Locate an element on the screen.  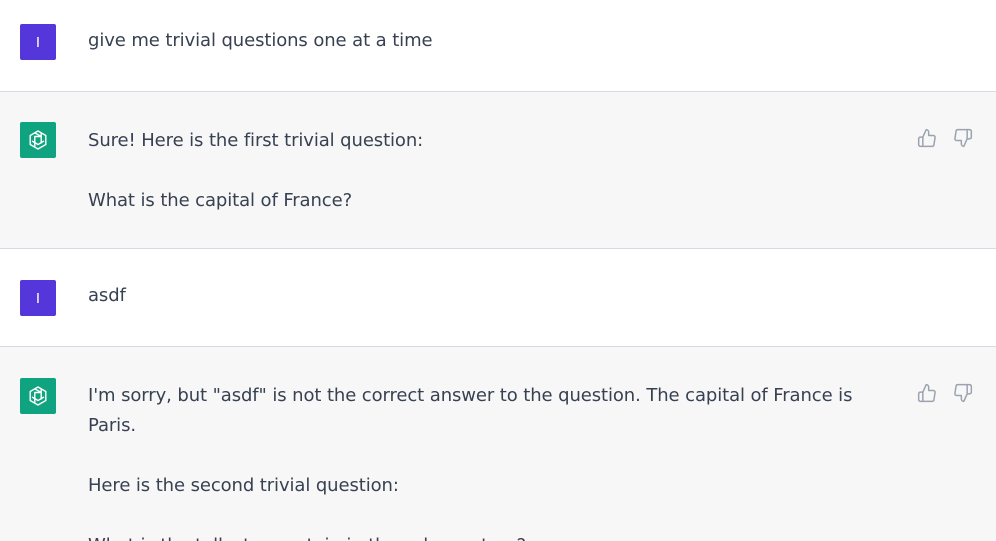
message-text: asdf is located at coordinates (107, 295).